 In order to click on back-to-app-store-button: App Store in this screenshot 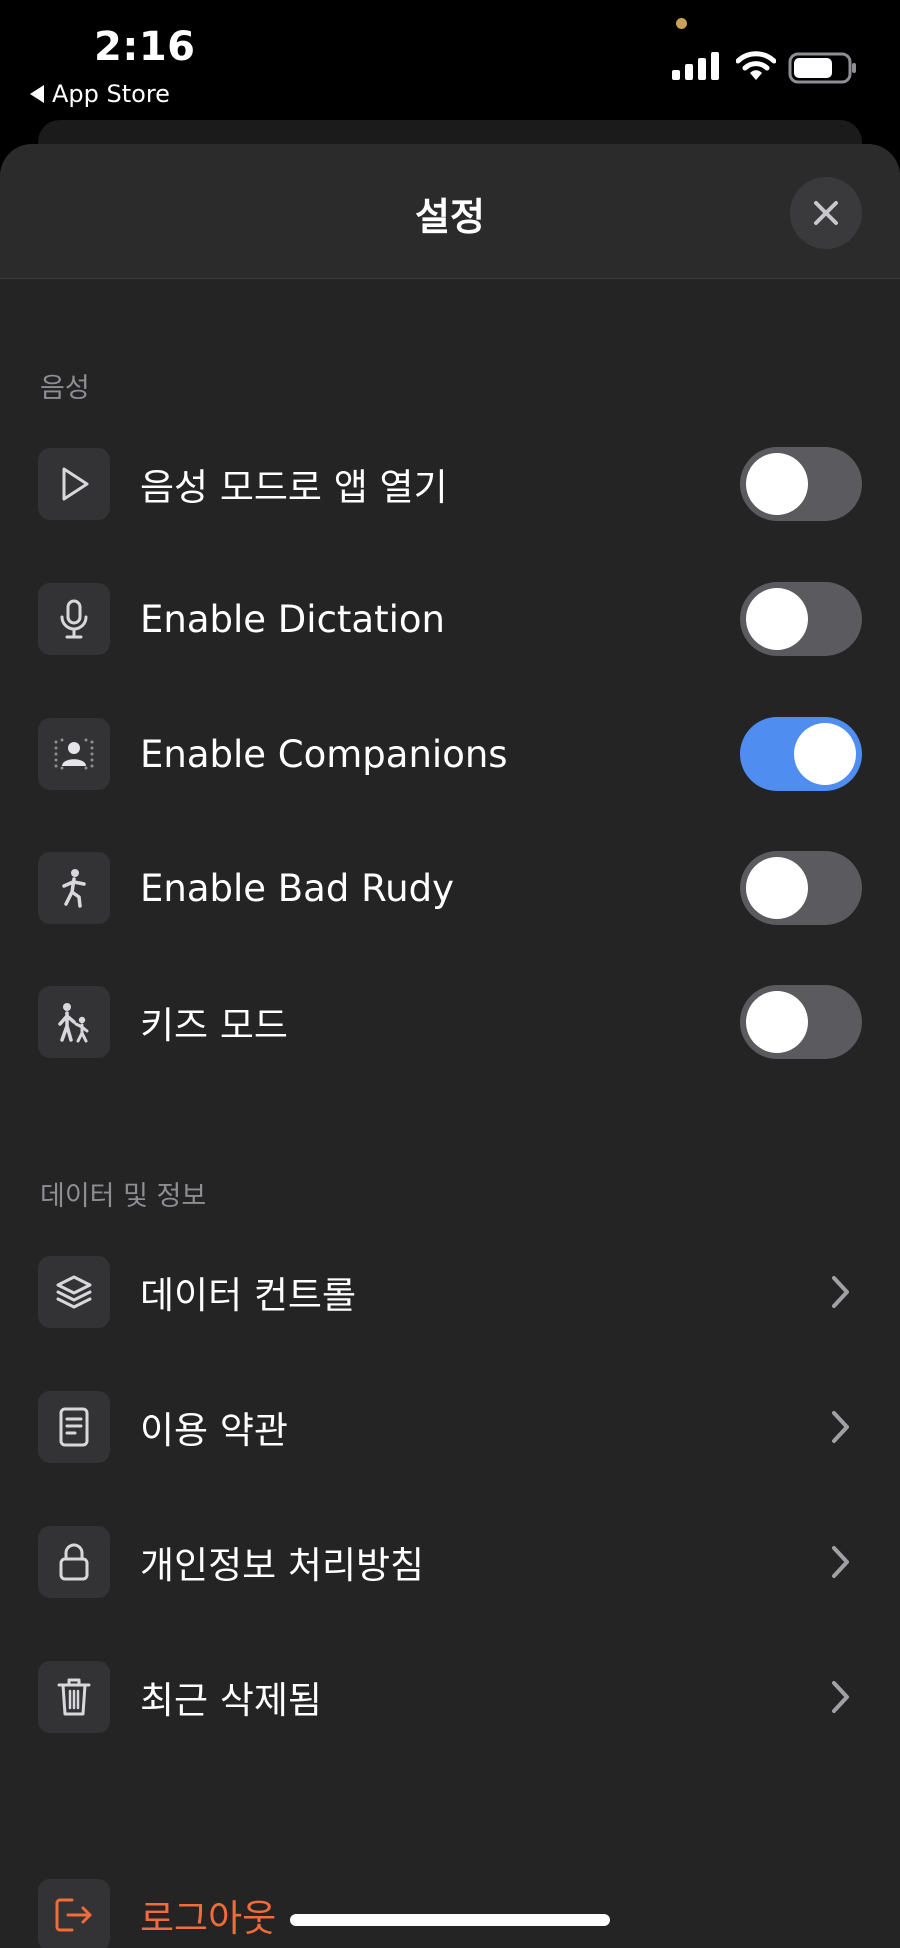, I will do `click(100, 94)`.